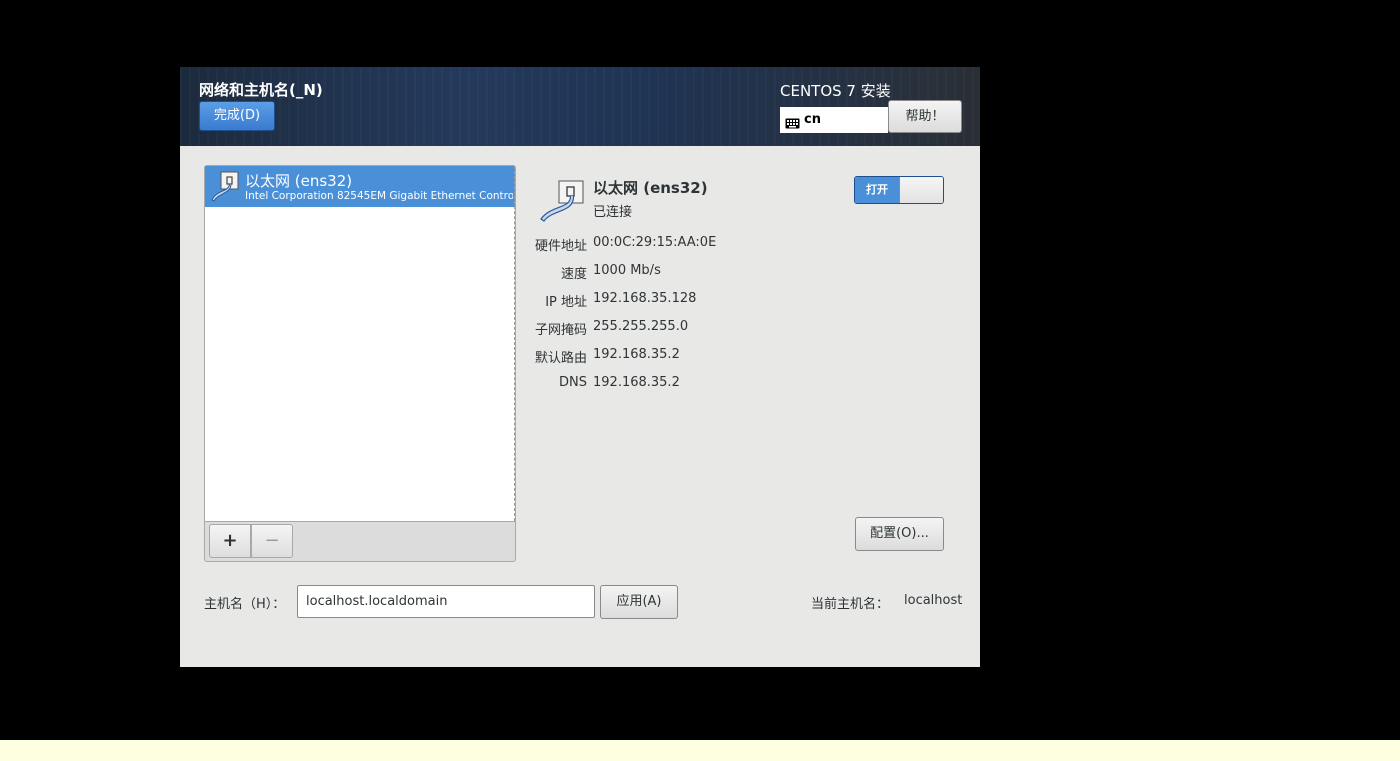  I want to click on device-detail-name: 以太网 (ens32), so click(650, 188).